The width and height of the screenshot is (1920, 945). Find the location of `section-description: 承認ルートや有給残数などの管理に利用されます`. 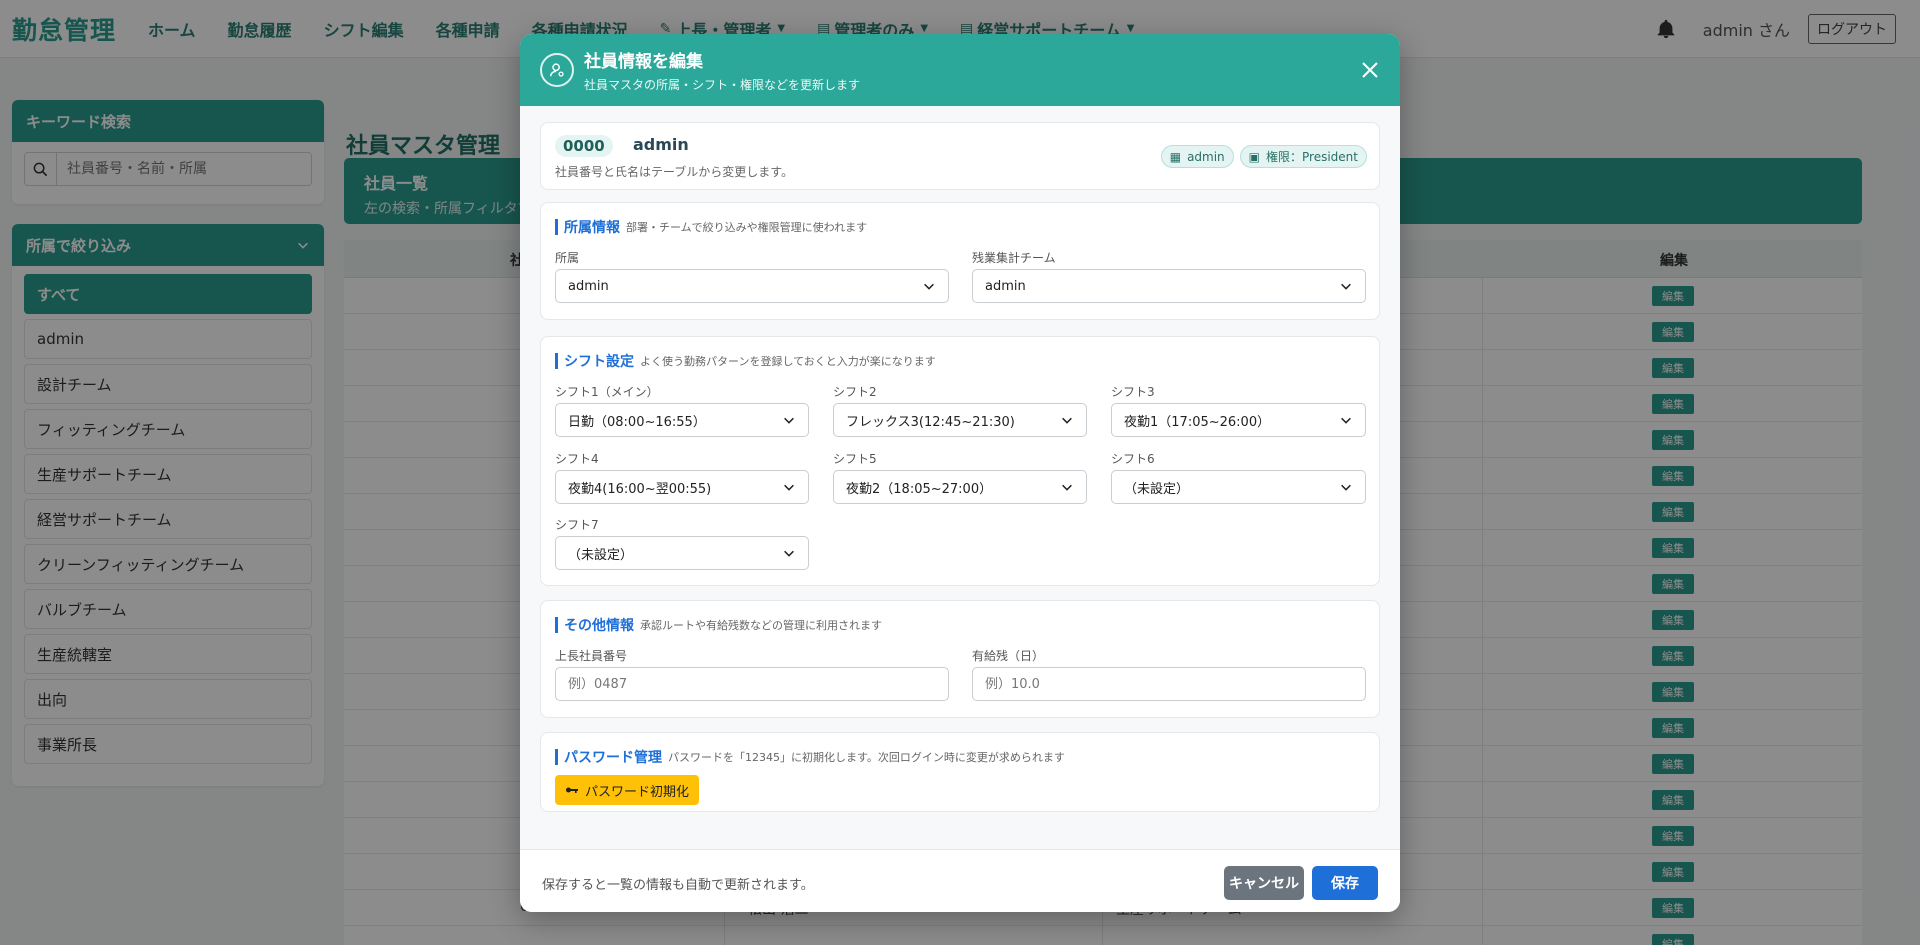

section-description: 承認ルートや有給残数などの管理に利用されます is located at coordinates (761, 625).